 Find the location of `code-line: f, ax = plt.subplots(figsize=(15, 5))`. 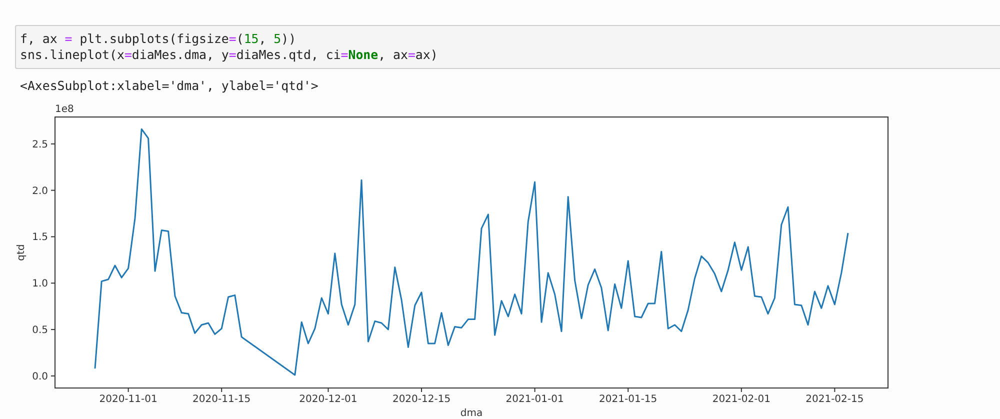

code-line: f, ax = plt.subplots(figsize=(15, 5)) is located at coordinates (158, 39).